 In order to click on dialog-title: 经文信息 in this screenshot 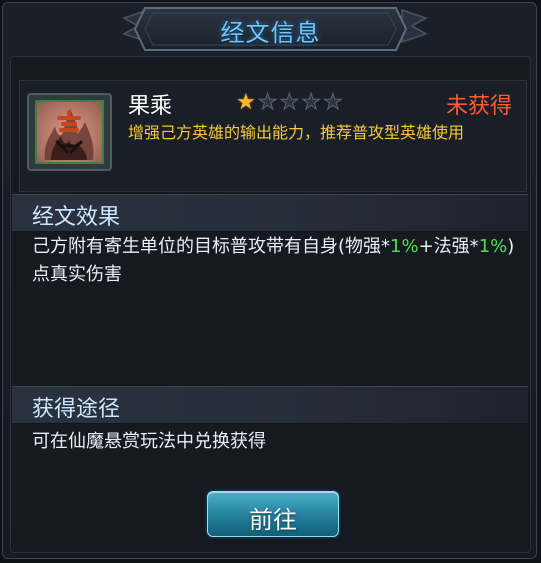, I will do `click(270, 33)`.